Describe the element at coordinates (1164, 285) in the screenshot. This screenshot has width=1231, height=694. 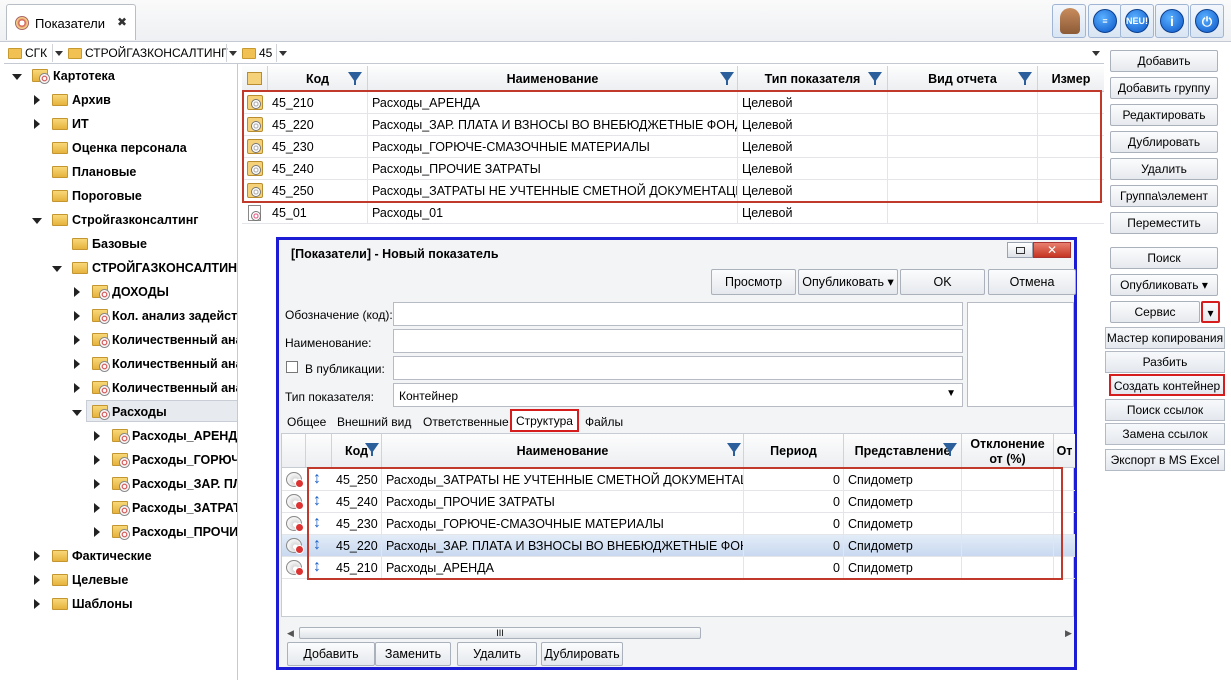
I see `publish-button: Опубликовать ▾` at that location.